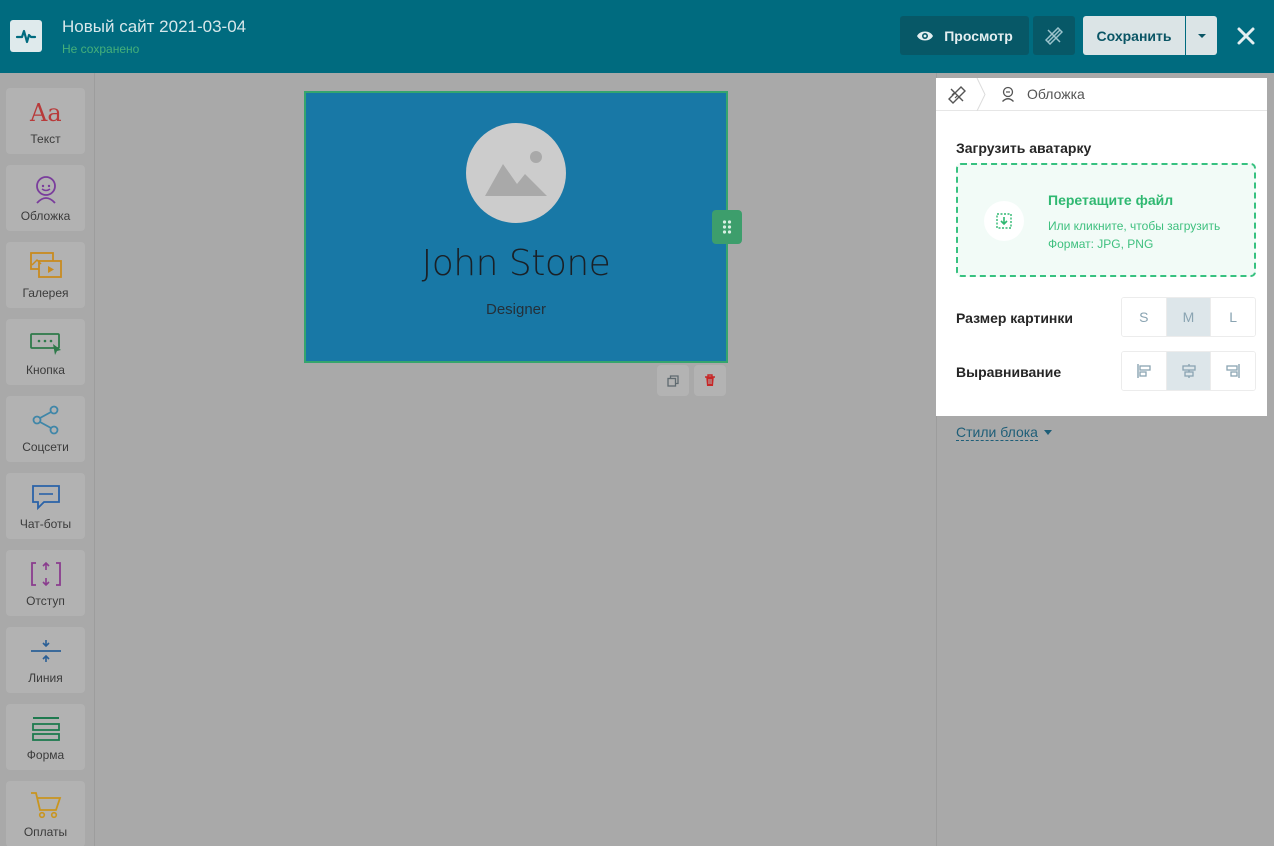  Describe the element at coordinates (46, 266) in the screenshot. I see `gallery-icon` at that location.